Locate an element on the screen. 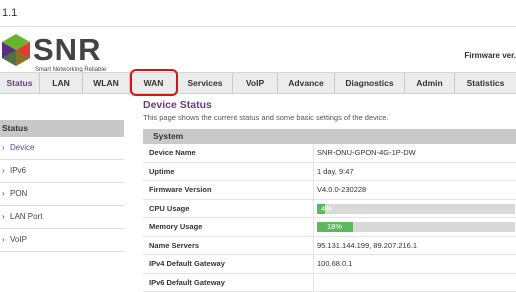 This screenshot has width=516, height=292. table-row: Firmware Version V4.0.0-230228 is located at coordinates (329, 190).